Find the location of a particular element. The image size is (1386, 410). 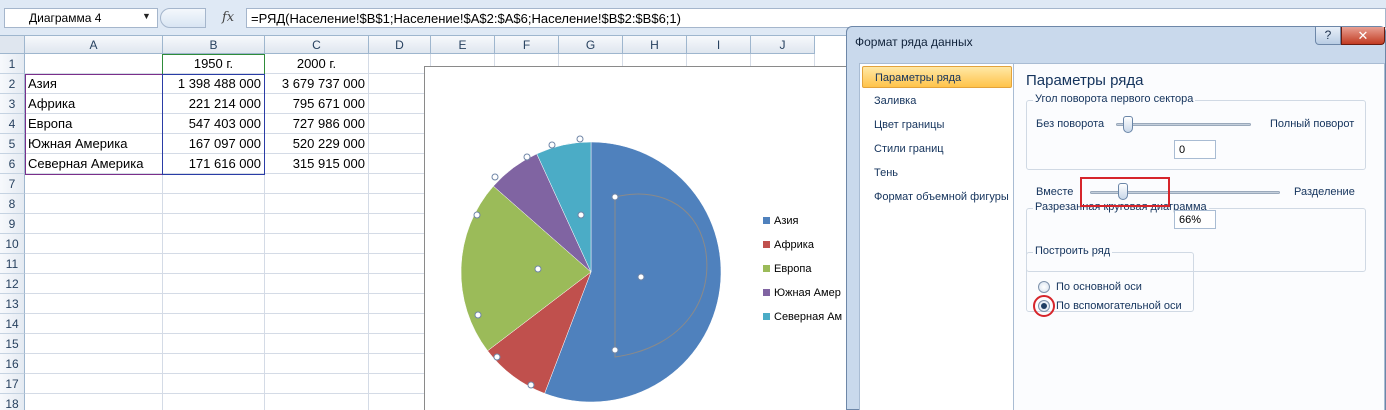

row-header-11: 11 is located at coordinates (12, 264).